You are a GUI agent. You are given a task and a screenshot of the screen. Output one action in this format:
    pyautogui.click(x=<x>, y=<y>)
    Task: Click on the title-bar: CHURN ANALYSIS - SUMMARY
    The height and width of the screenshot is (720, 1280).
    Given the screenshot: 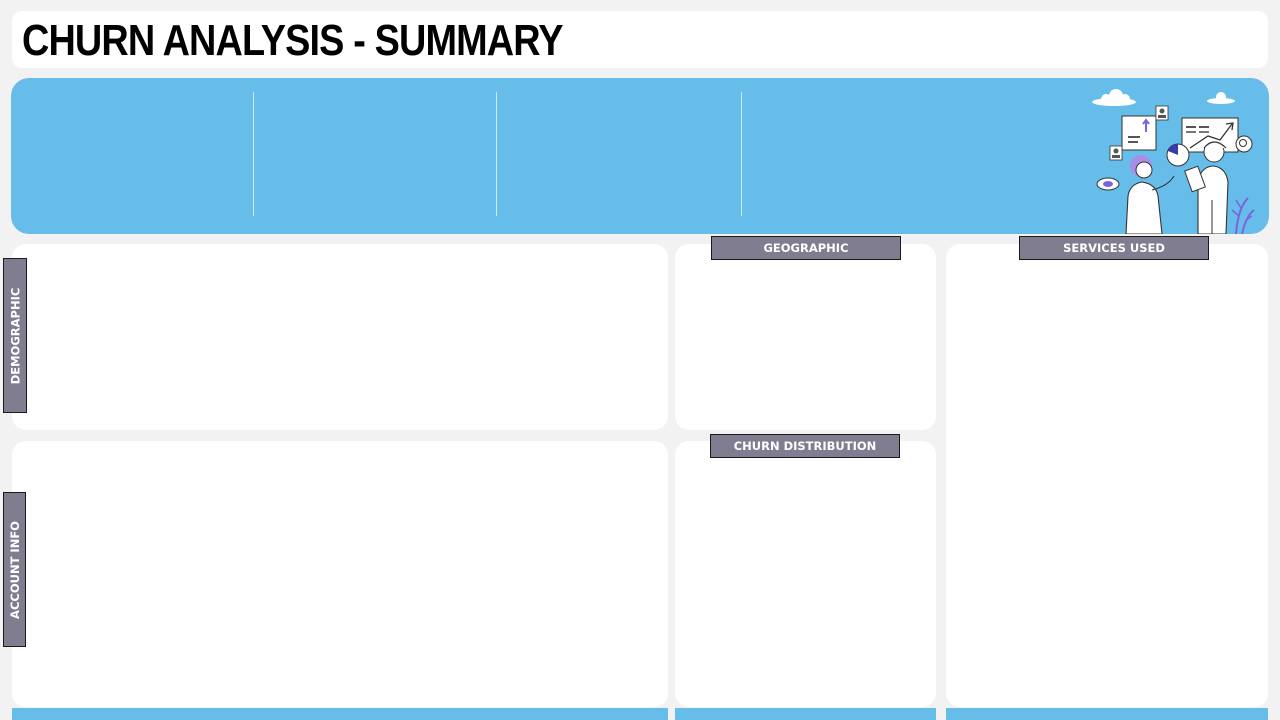 What is the action you would take?
    pyautogui.click(x=640, y=39)
    